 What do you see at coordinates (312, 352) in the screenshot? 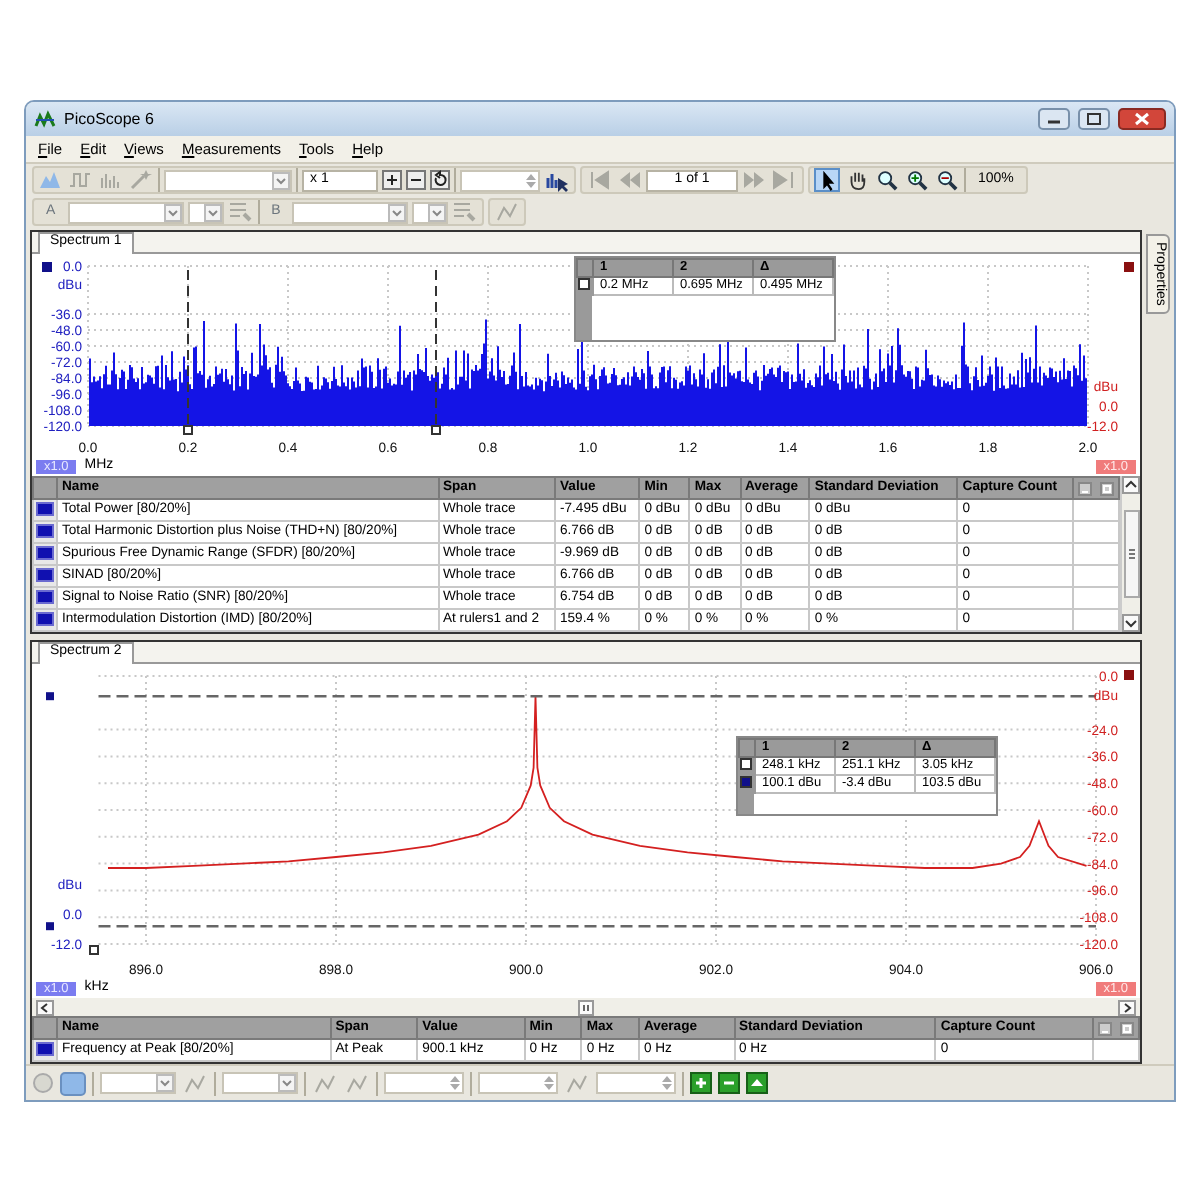
I see `ruler-line-pair` at bounding box center [312, 352].